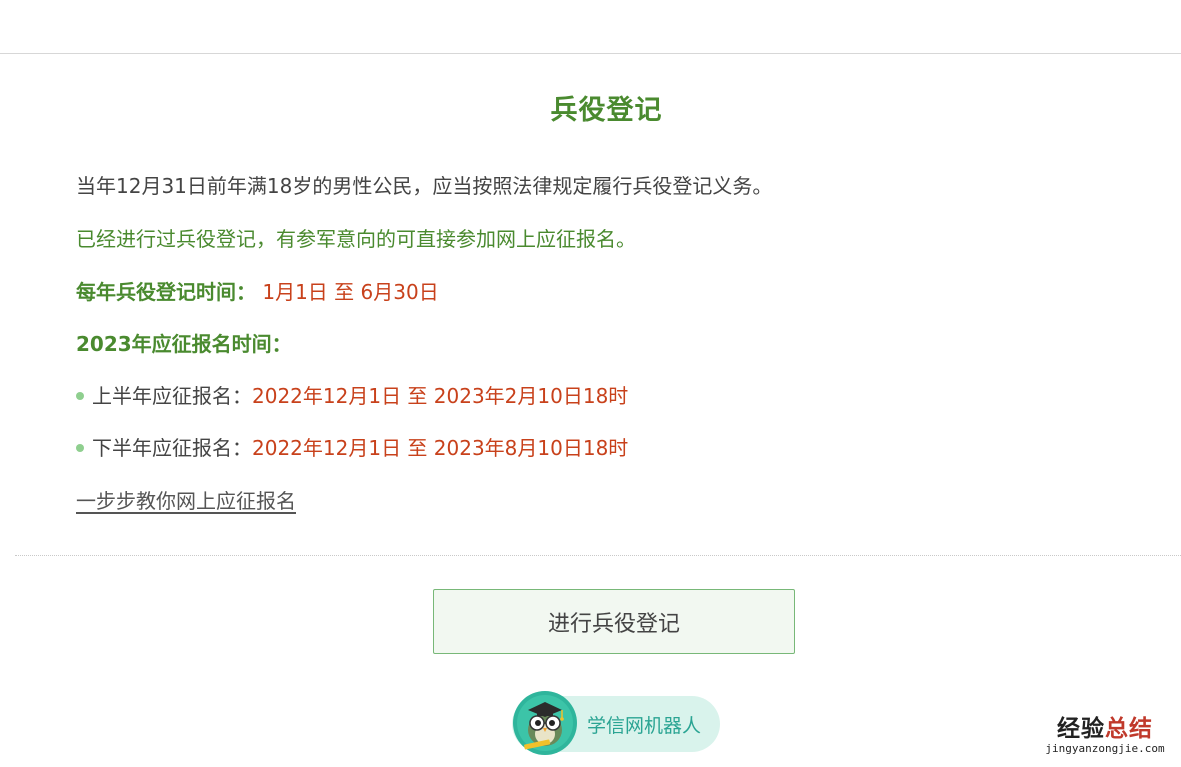 The width and height of the screenshot is (1181, 767). I want to click on signup-heading: 2023年应征报名时间：, so click(184, 344).